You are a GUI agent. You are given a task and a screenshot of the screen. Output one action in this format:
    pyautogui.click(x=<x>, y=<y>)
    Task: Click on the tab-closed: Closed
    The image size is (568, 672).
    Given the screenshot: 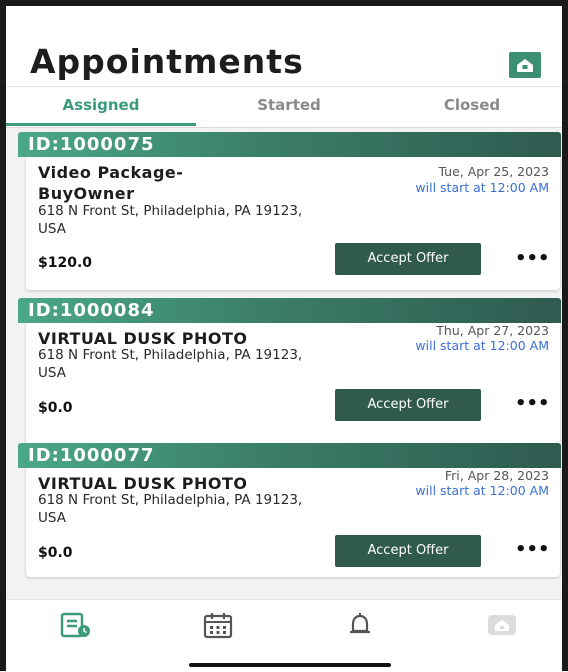 What is the action you would take?
    pyautogui.click(x=472, y=106)
    